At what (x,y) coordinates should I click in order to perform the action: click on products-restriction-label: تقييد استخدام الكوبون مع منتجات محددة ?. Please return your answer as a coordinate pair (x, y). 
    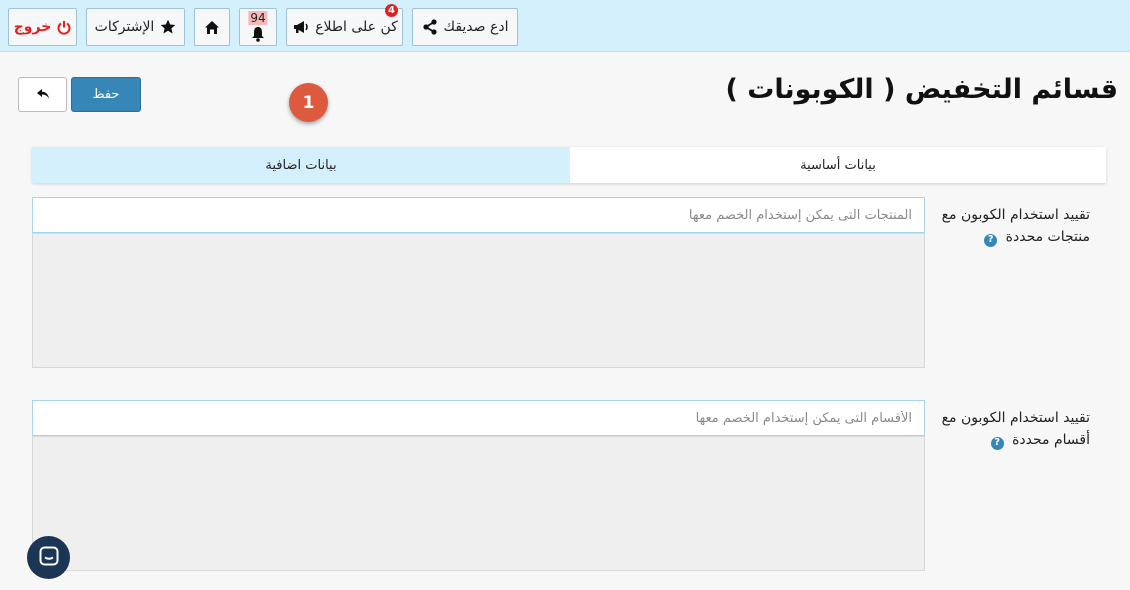
    Looking at the image, I should click on (1001, 226).